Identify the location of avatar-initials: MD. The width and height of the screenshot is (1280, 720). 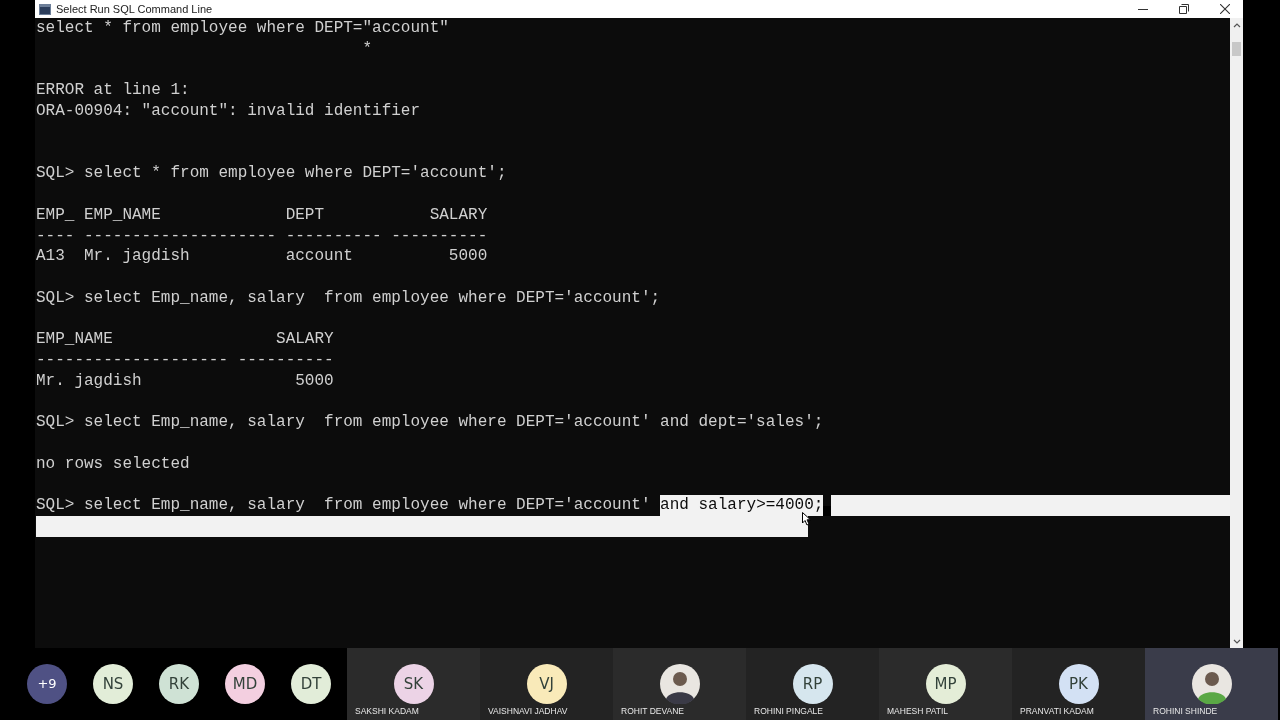
(245, 684).